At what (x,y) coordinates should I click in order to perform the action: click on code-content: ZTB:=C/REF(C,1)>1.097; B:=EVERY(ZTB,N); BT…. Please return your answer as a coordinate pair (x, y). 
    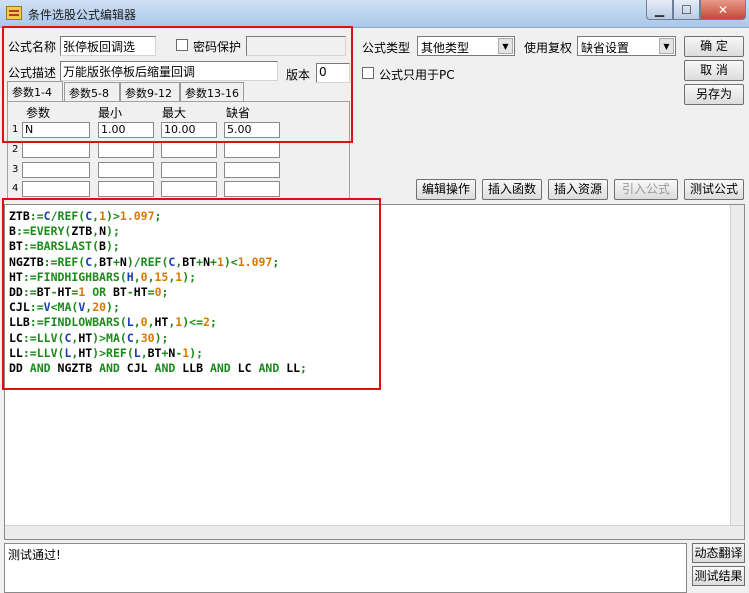
    Looking at the image, I should click on (158, 292).